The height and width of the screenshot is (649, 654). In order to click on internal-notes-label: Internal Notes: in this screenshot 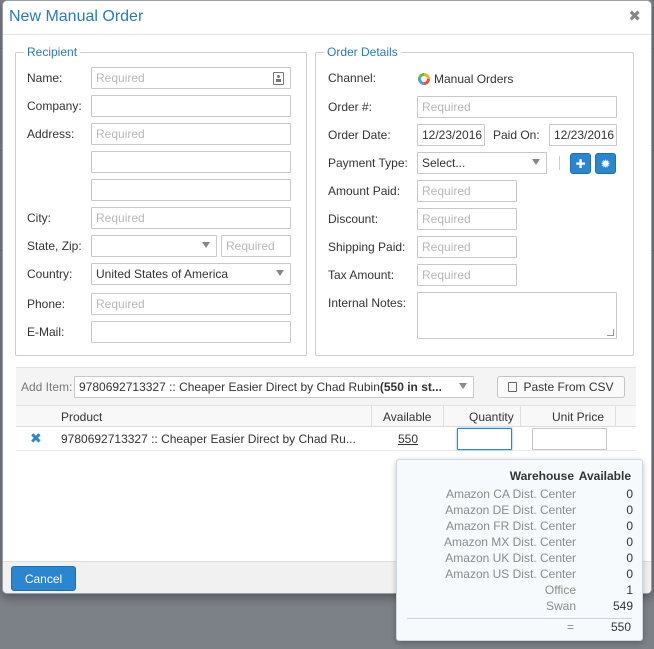, I will do `click(367, 303)`.